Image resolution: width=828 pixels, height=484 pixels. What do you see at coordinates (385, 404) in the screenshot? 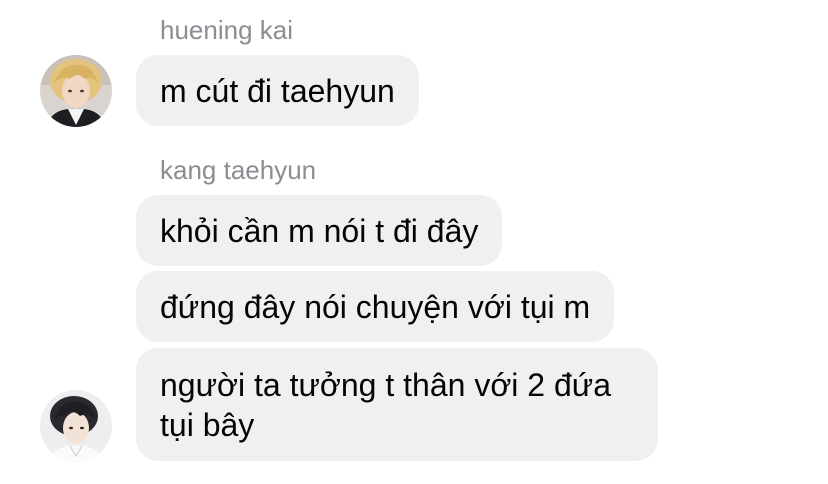
I see `message-text: người ta tưởng t thân với 2 đứa tụi bây` at bounding box center [385, 404].